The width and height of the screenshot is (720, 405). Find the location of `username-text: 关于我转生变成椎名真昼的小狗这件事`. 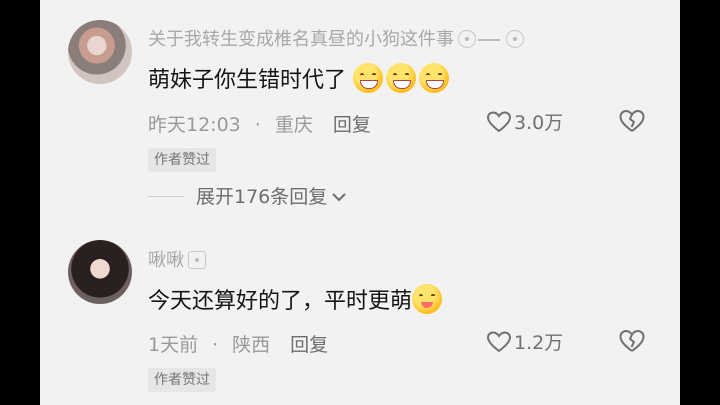

username-text: 关于我转生变成椎名真昼的小狗这件事 is located at coordinates (301, 39).